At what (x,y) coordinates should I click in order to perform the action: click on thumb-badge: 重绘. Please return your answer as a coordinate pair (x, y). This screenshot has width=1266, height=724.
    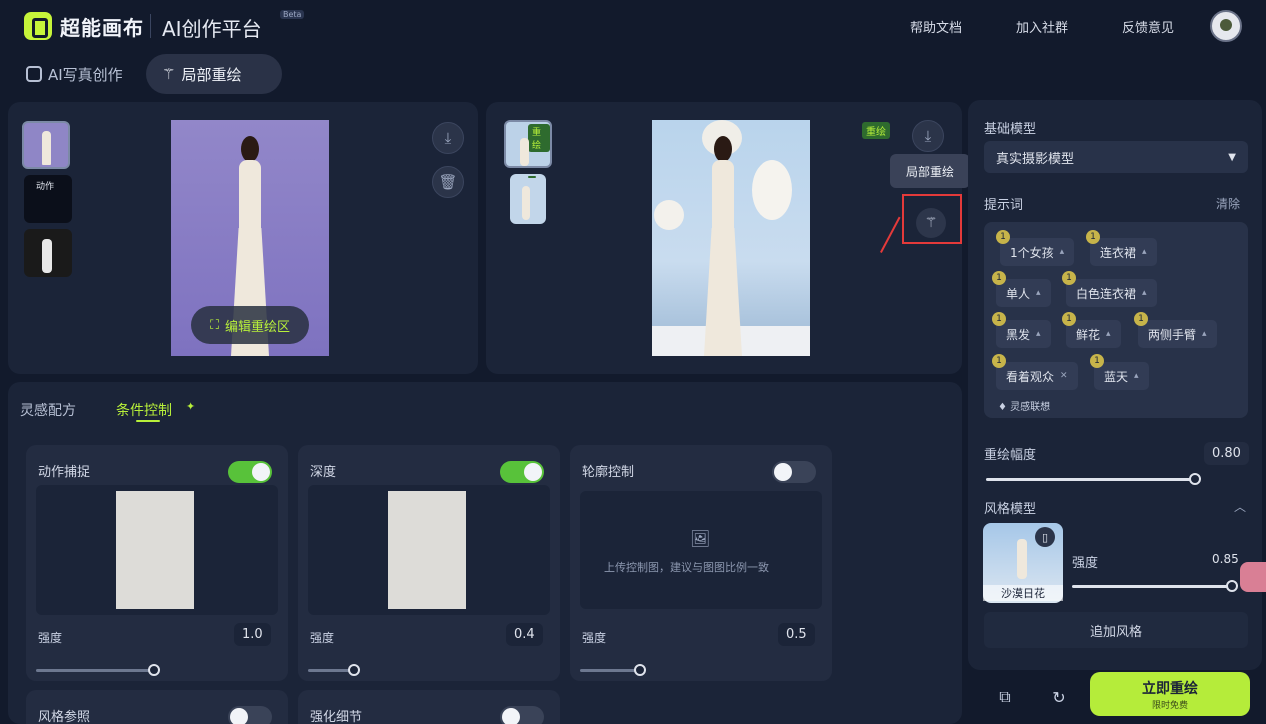
    Looking at the image, I should click on (539, 138).